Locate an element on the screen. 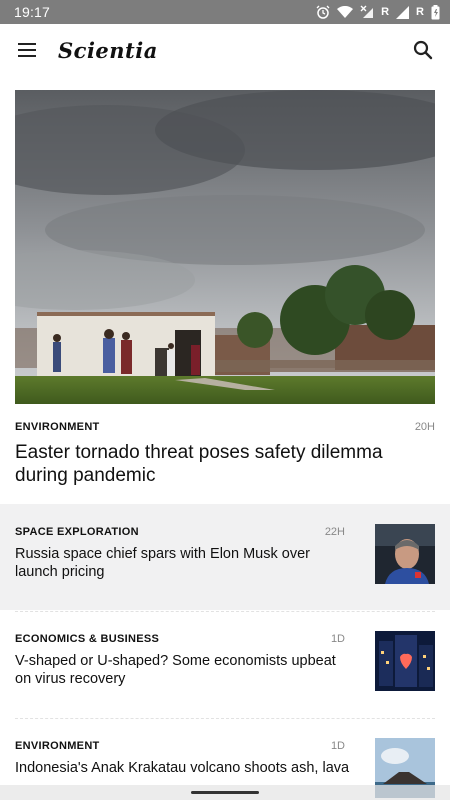 This screenshot has width=450, height=800. alarm-icon is located at coordinates (323, 12).